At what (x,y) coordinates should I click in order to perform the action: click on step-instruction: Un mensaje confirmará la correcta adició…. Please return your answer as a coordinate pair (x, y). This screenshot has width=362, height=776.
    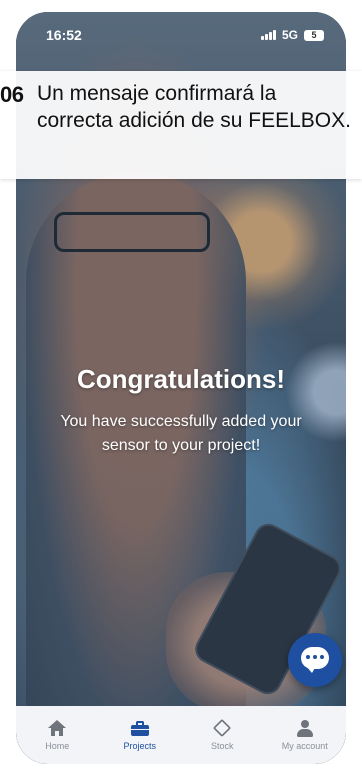
    Looking at the image, I should click on (194, 107).